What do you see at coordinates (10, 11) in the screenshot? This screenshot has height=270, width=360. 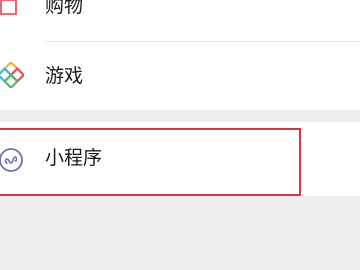 I see `shopping-bag-icon` at bounding box center [10, 11].